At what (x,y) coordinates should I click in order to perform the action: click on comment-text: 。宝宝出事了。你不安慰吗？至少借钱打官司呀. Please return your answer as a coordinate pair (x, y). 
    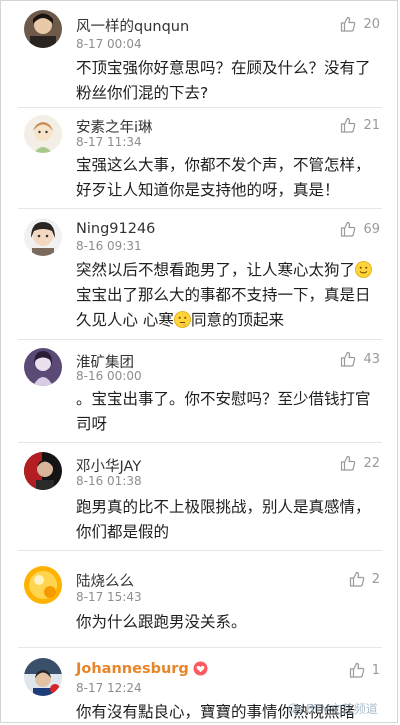
    Looking at the image, I should click on (223, 411).